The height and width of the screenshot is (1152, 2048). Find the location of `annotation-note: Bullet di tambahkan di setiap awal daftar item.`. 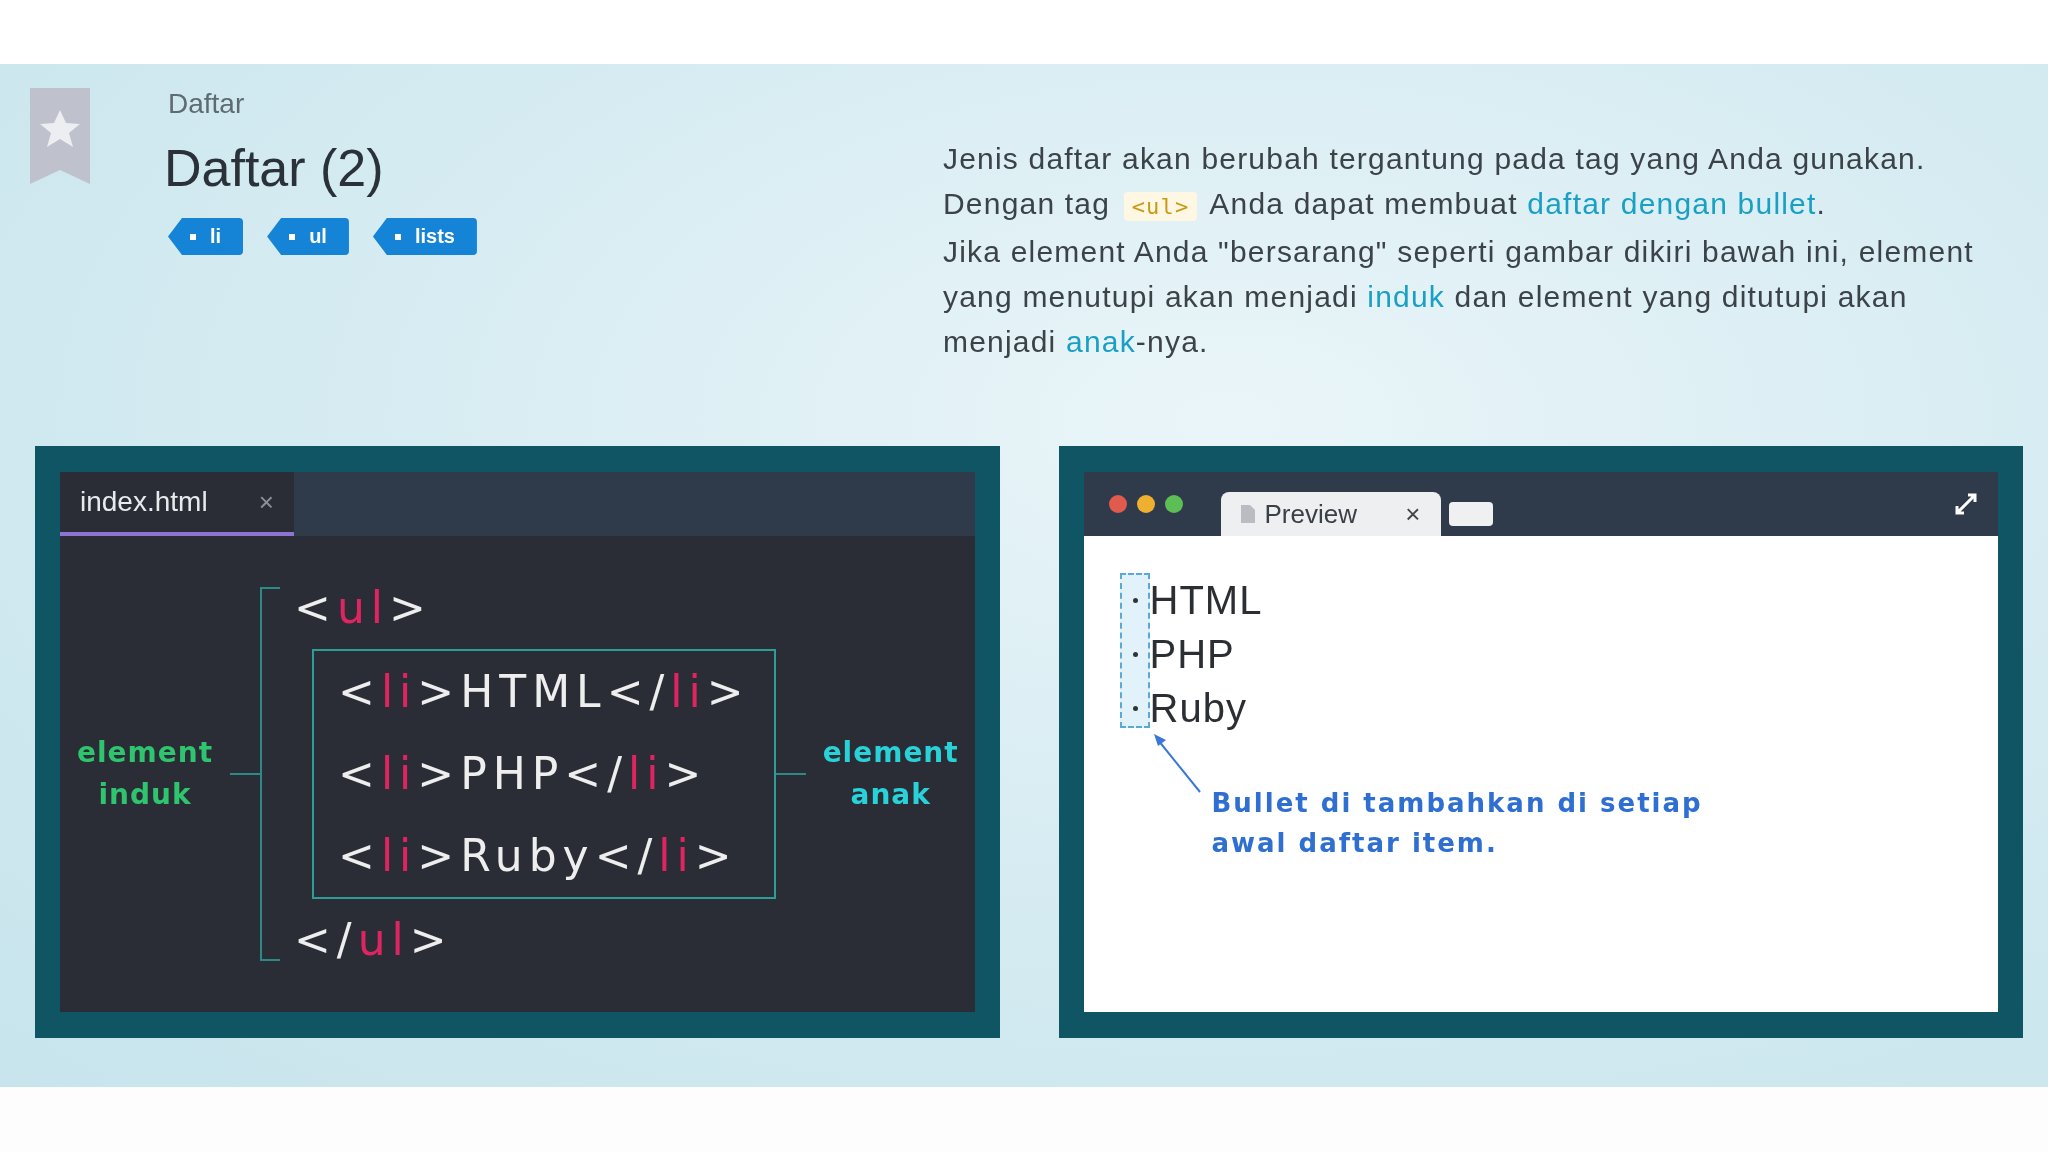

annotation-note: Bullet di tambahkan di setiap awal daftar item. is located at coordinates (1457, 823).